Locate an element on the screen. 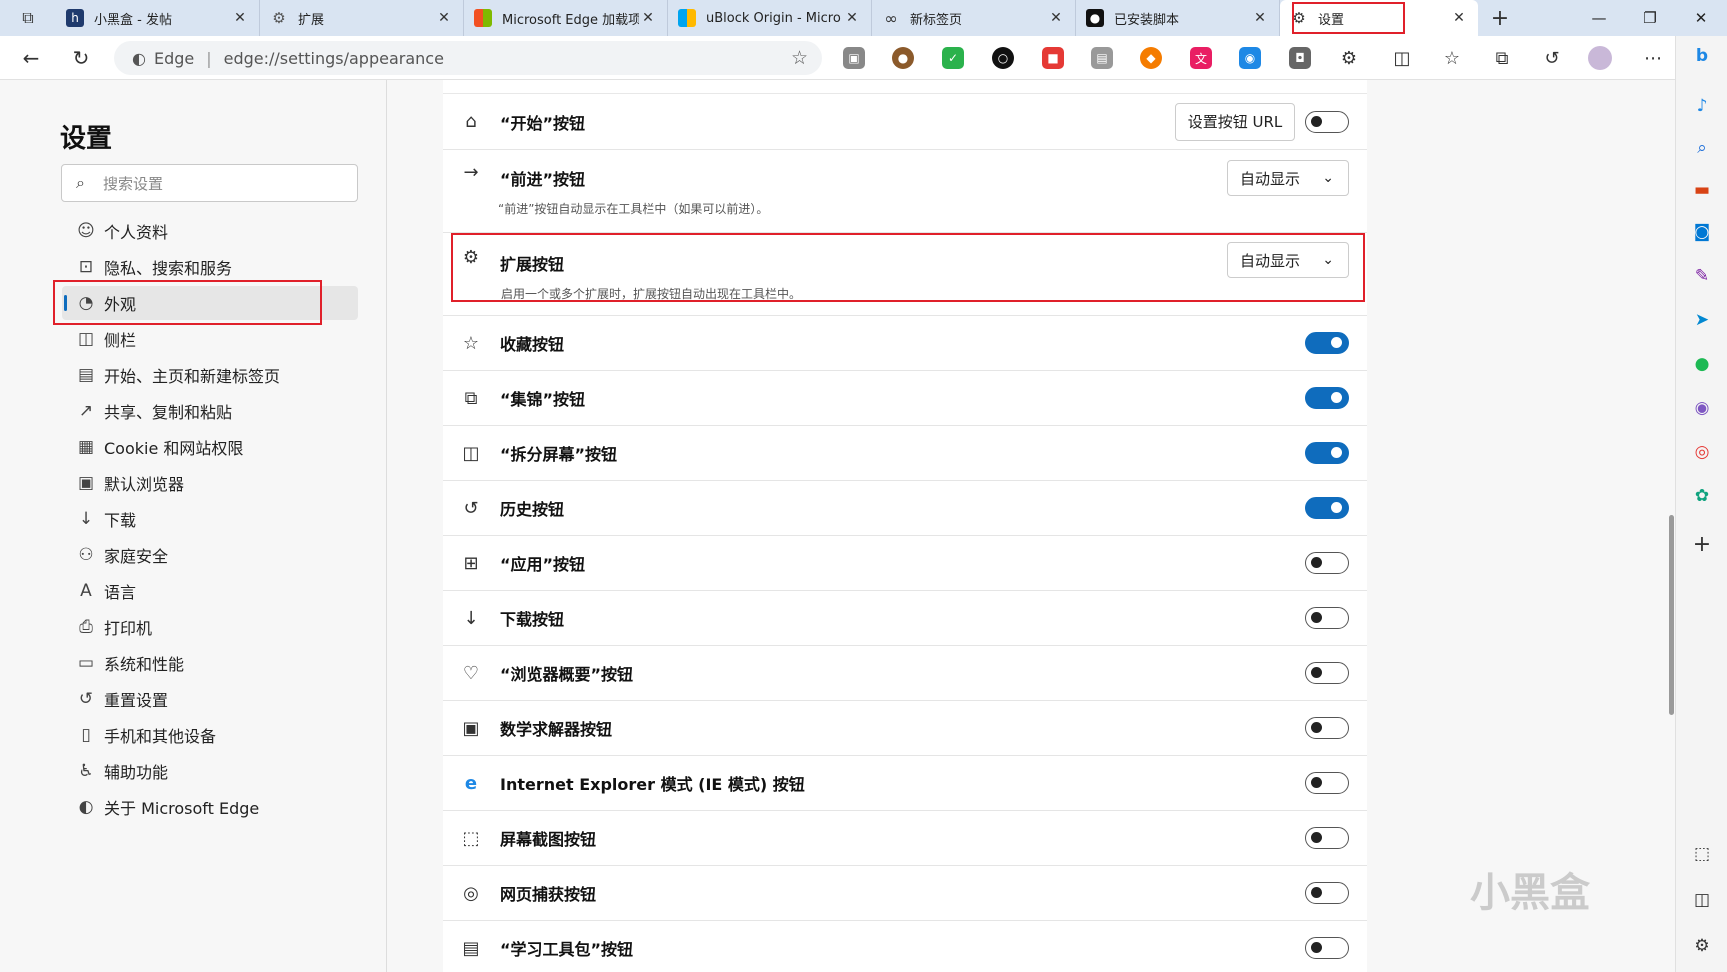 The height and width of the screenshot is (972, 1727). toggle-row: ⧉ “集锦”按钮 is located at coordinates (905, 398).